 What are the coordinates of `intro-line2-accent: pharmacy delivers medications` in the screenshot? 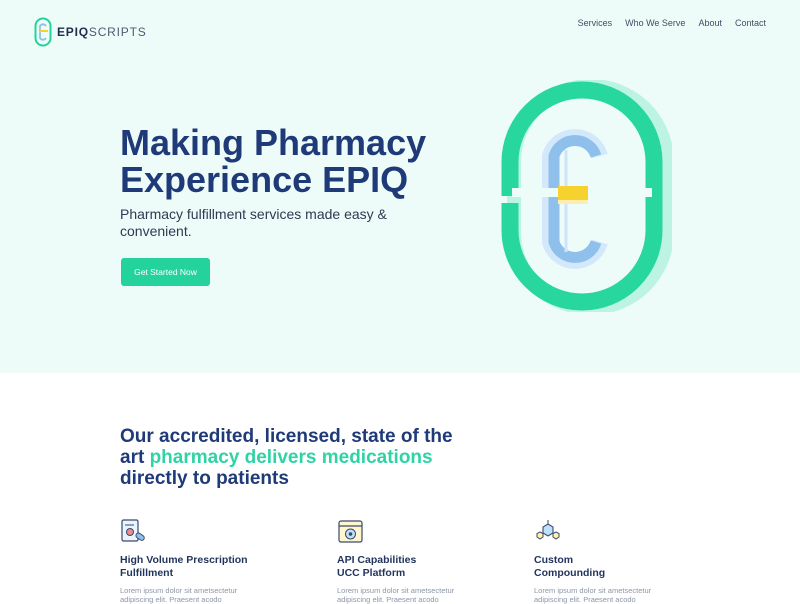 It's located at (291, 457).